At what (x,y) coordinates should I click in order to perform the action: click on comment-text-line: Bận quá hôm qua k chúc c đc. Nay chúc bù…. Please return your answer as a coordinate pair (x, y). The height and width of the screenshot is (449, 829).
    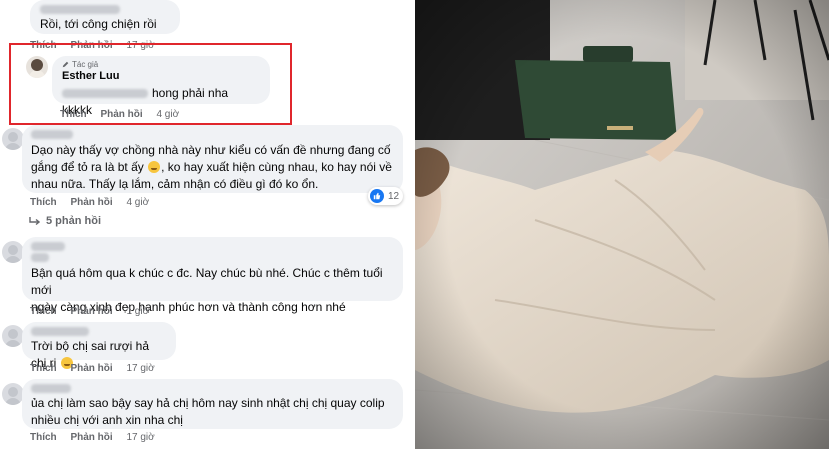
    Looking at the image, I should click on (207, 281).